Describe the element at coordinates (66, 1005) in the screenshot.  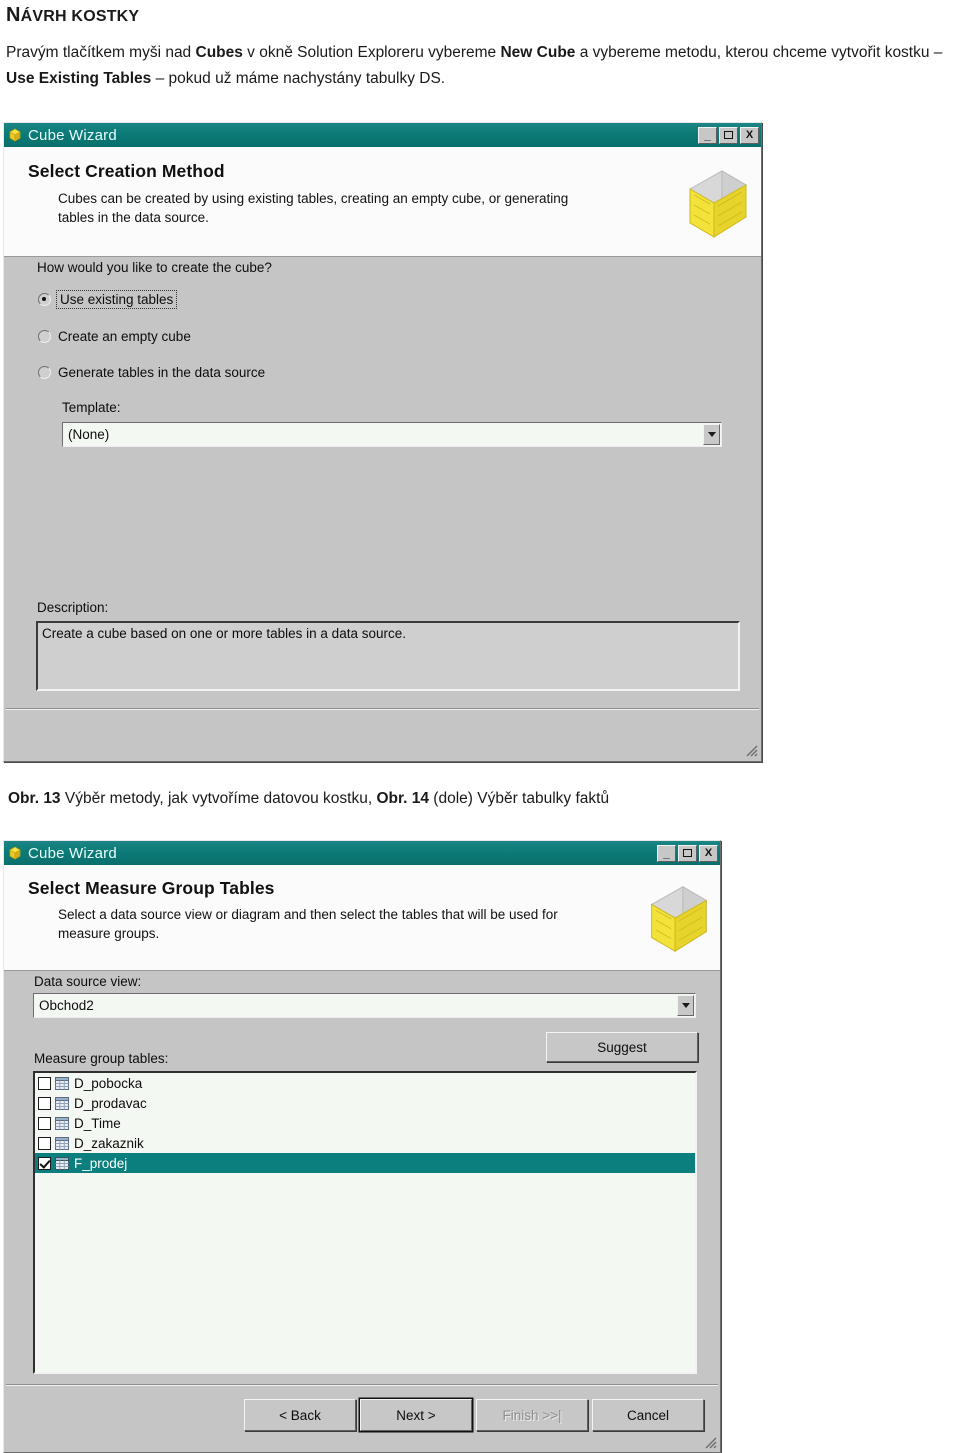
I see `data-source-view-value: Obchod2` at that location.